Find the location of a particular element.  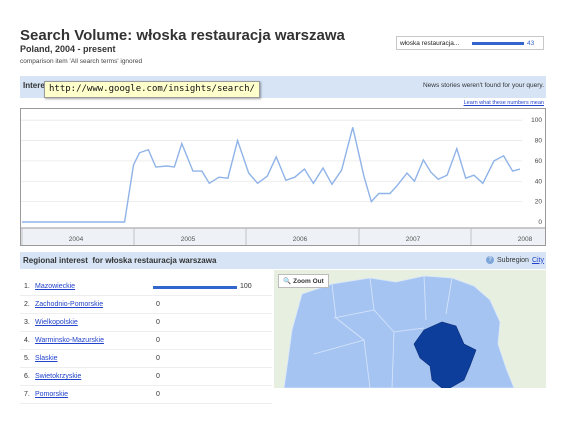

region-rank: 6. is located at coordinates (27, 376).